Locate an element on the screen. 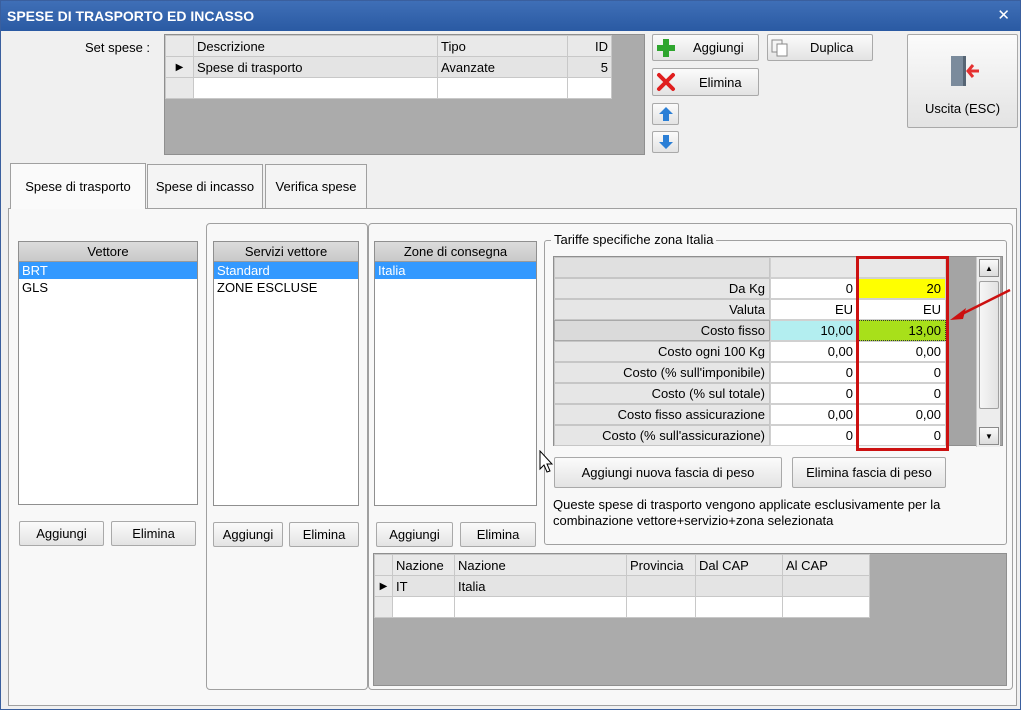  copy-icon is located at coordinates (779, 47).